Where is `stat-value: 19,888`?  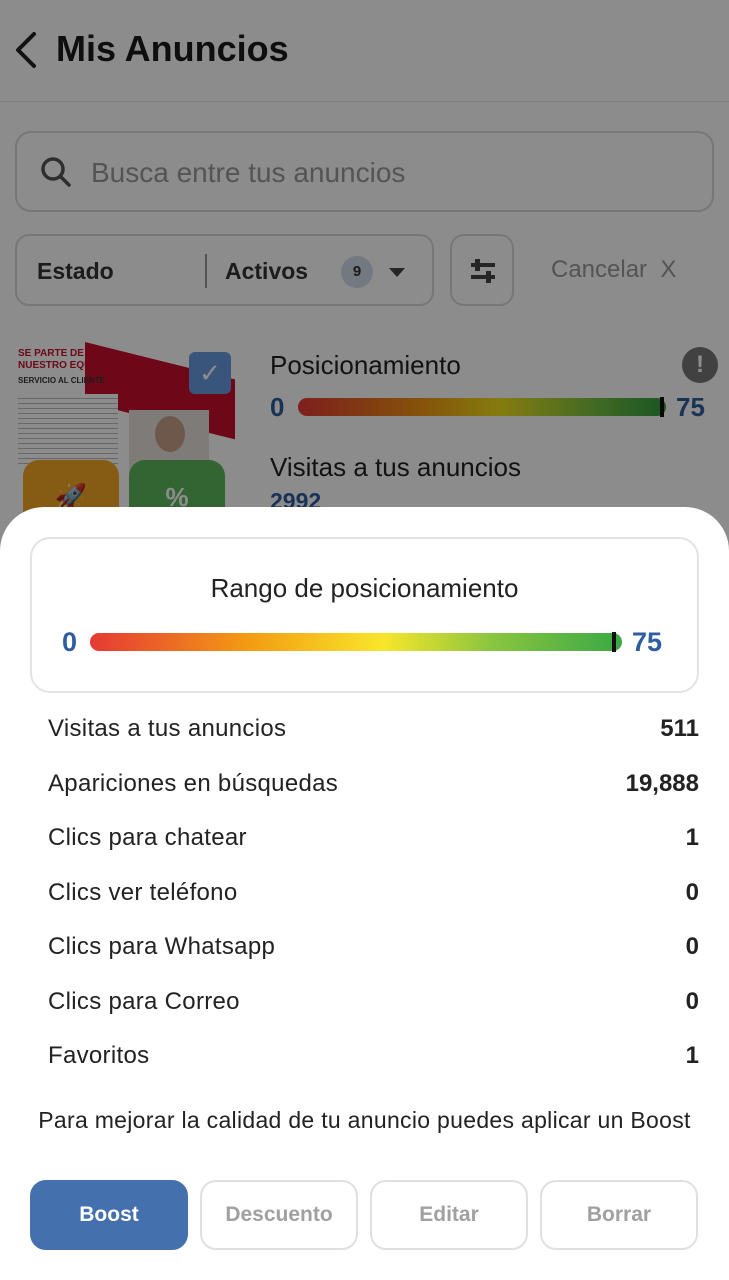
stat-value: 19,888 is located at coordinates (662, 783).